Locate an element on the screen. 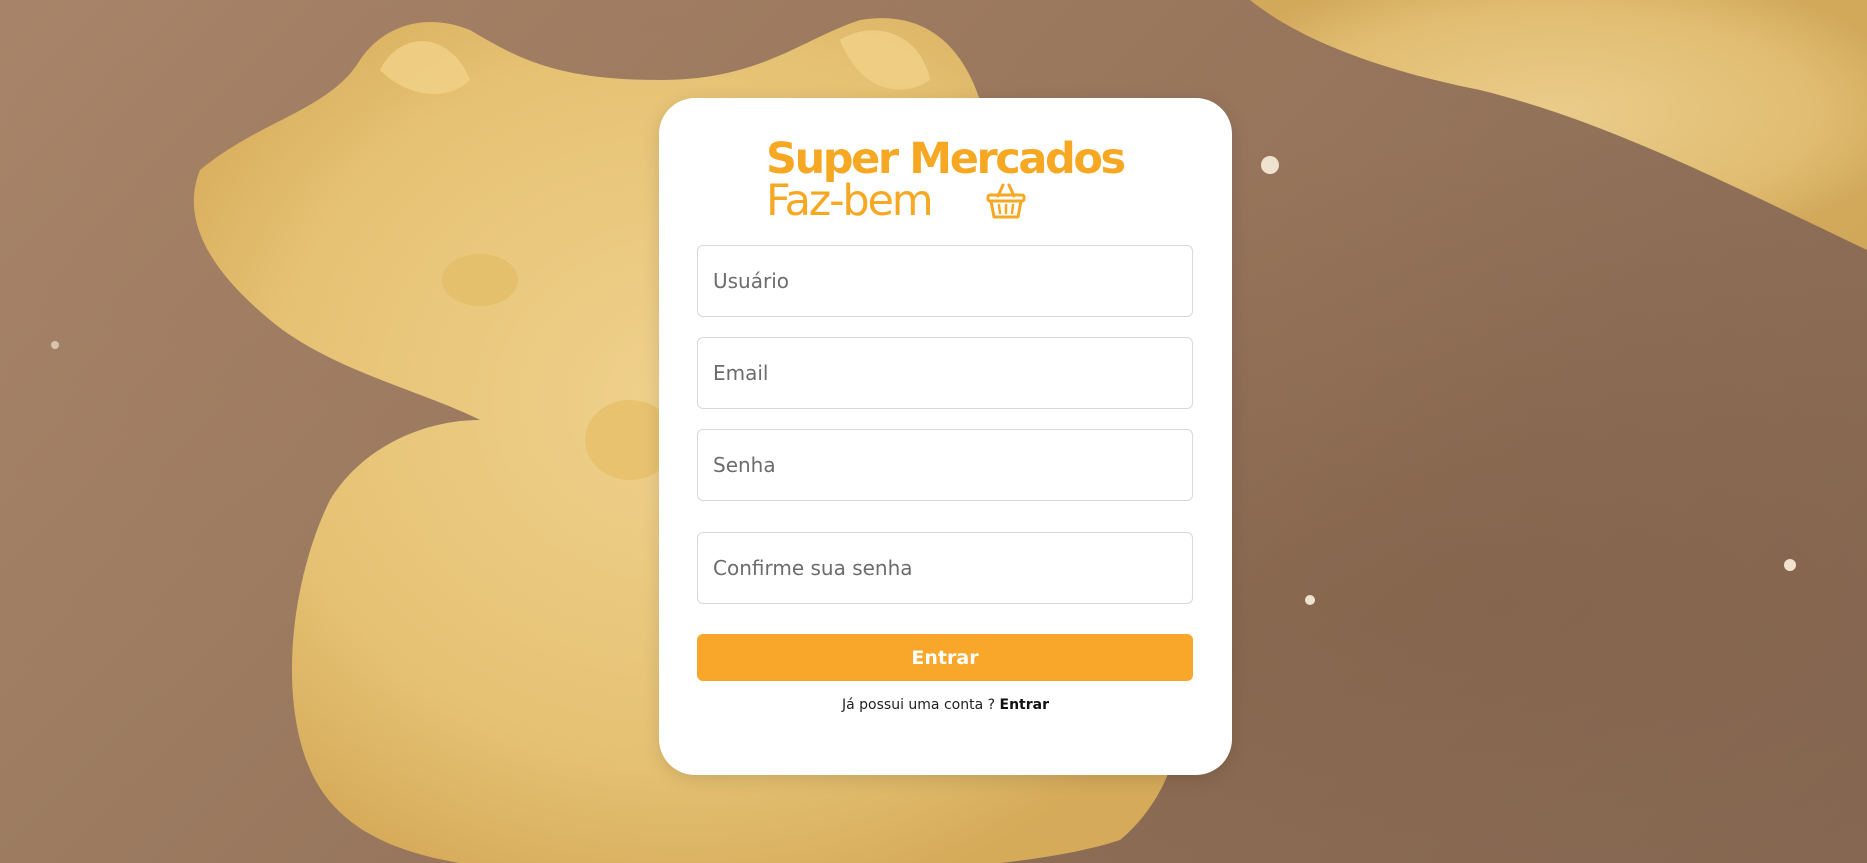 Image resolution: width=1867 pixels, height=863 pixels. login-prompt: Já possui uma conta ? Entrar is located at coordinates (945, 705).